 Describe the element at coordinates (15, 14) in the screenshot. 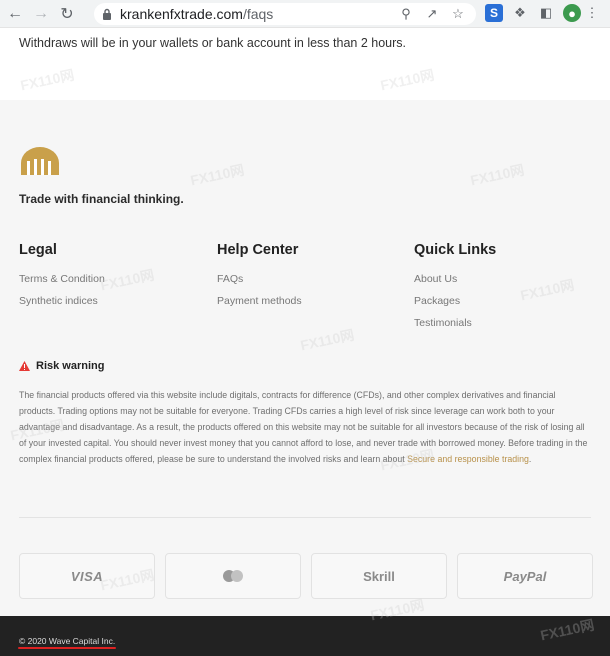

I see `back-icon: ←` at that location.